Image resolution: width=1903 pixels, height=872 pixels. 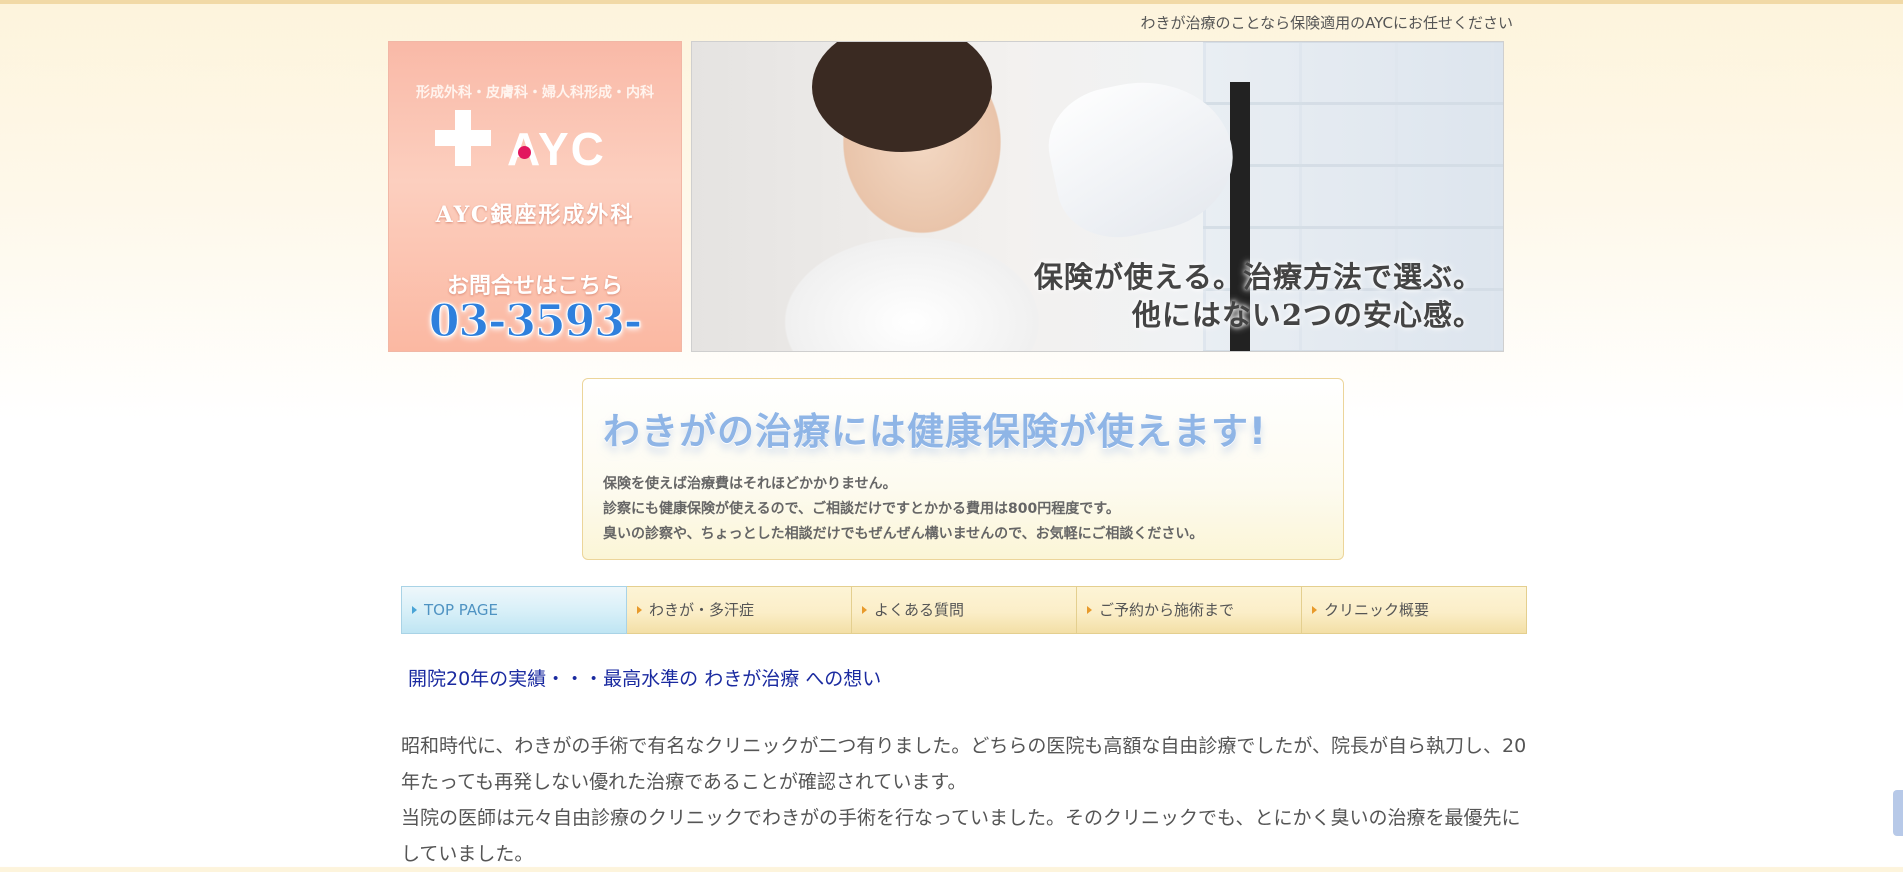 I want to click on top-accent-line, so click(x=951, y=2).